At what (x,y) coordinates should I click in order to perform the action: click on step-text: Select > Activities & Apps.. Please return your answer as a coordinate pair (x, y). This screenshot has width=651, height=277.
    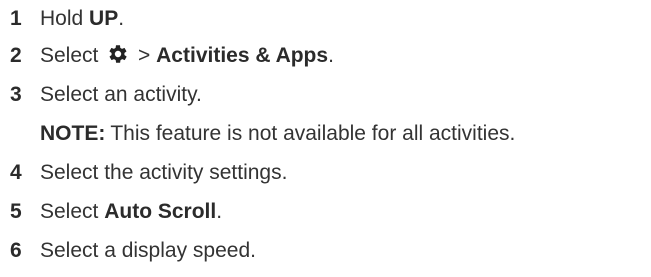
    Looking at the image, I should click on (187, 55).